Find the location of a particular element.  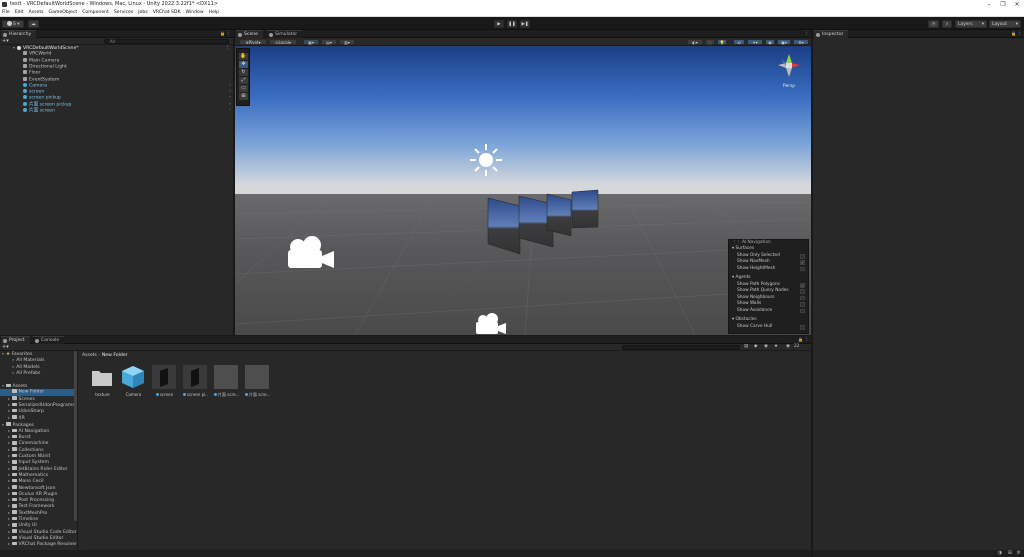

surfaces-header: ▾ Surfaces is located at coordinates (768, 249).